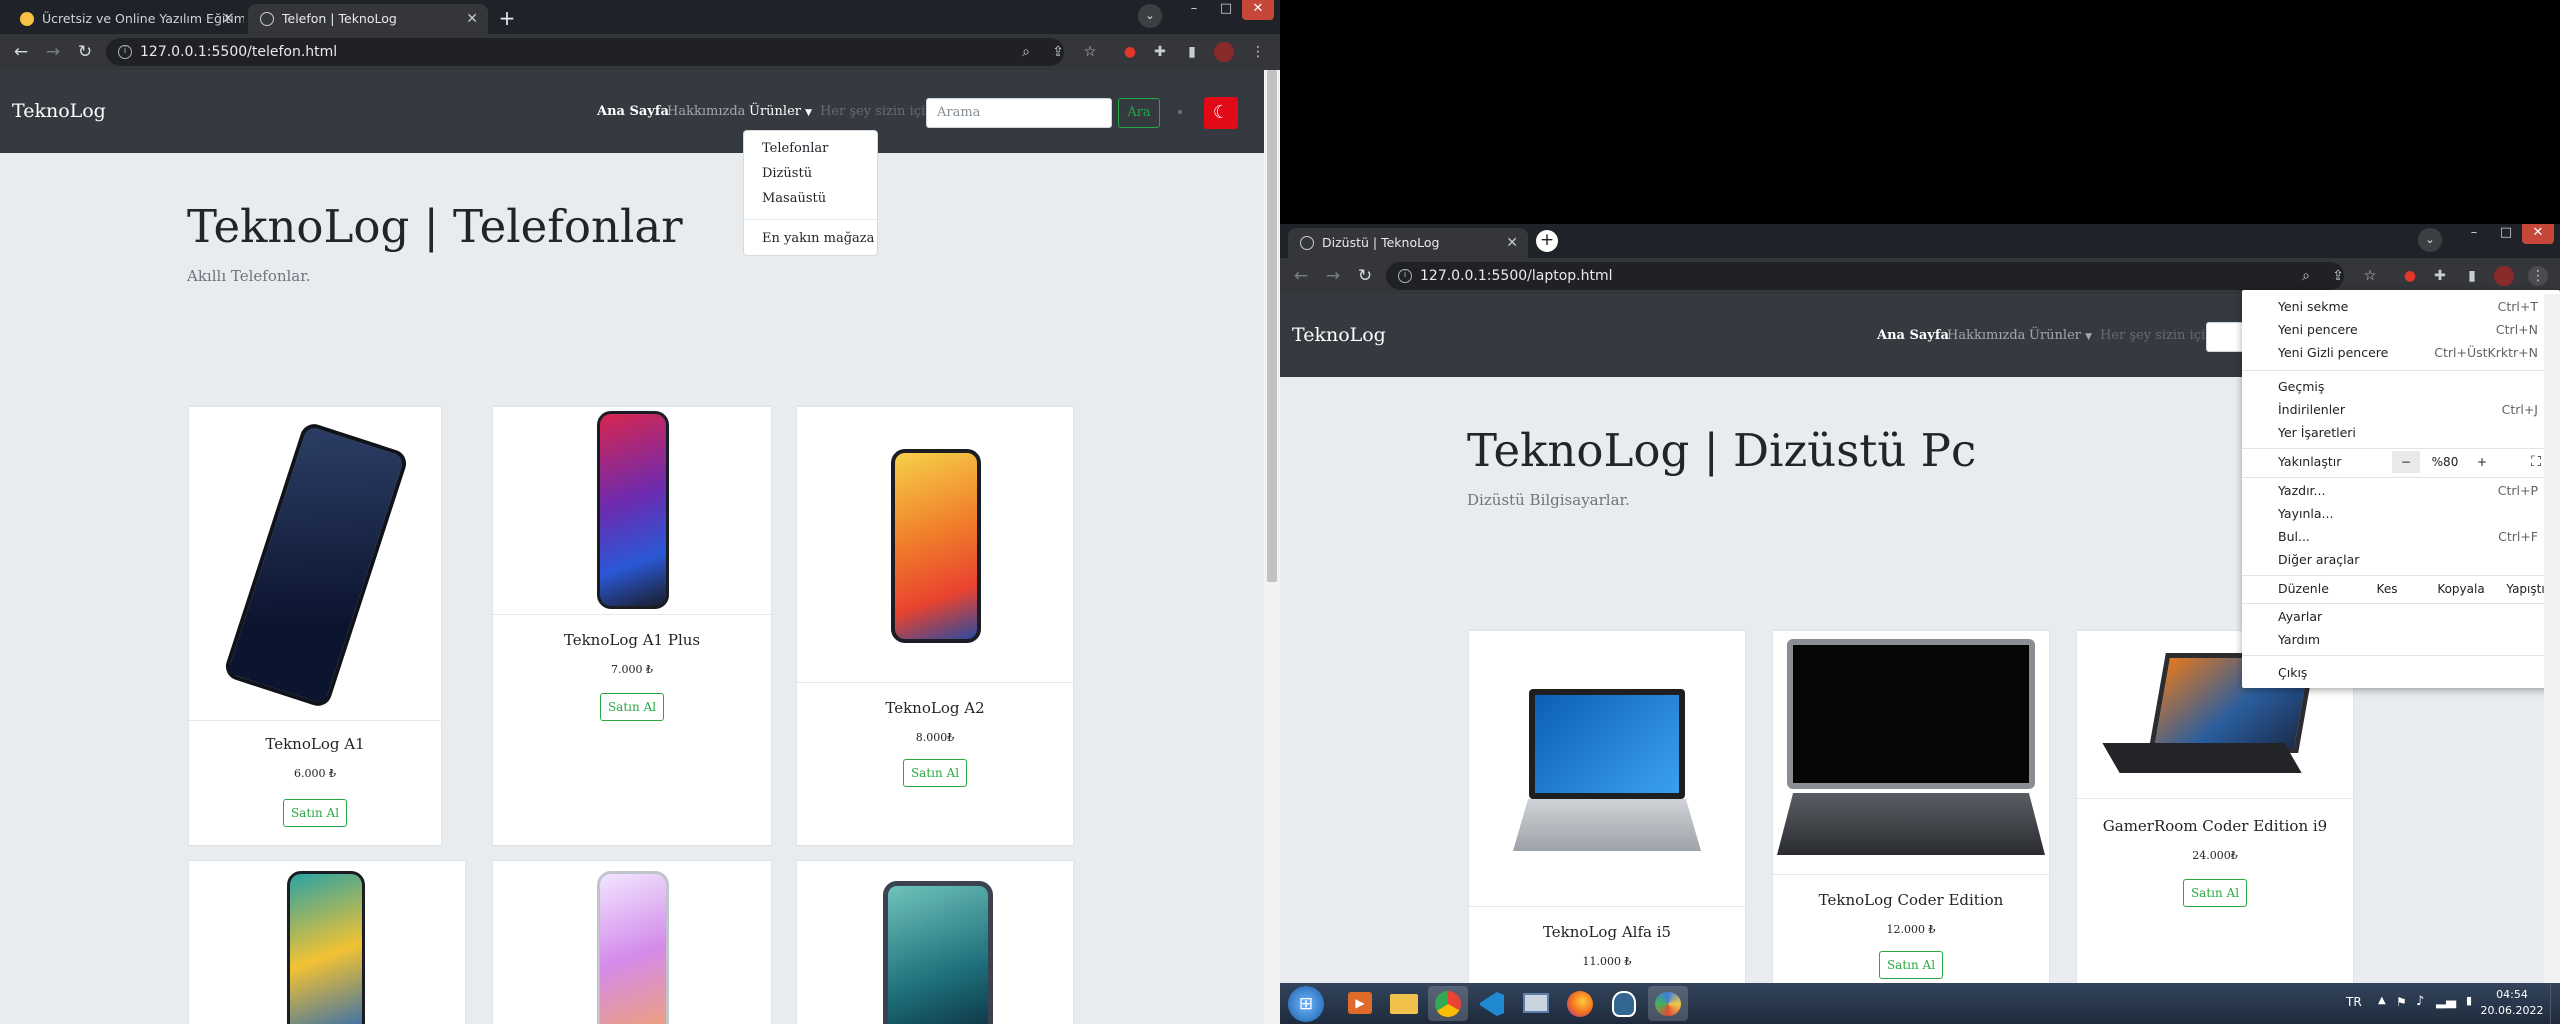 The image size is (2560, 1024). What do you see at coordinates (2406, 462) in the screenshot?
I see `zoom-out-button: −` at bounding box center [2406, 462].